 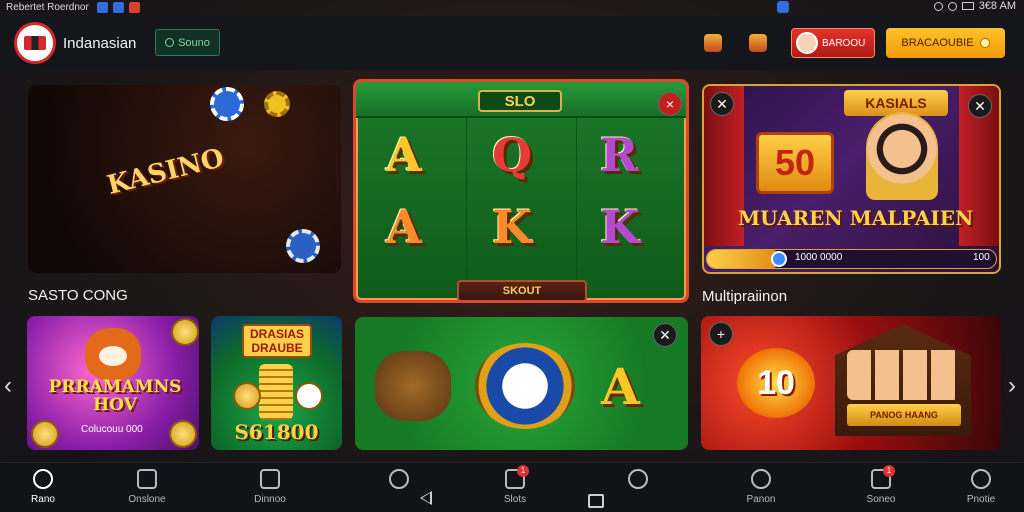 I want to click on multiplier-badge: 50, so click(x=795, y=163).